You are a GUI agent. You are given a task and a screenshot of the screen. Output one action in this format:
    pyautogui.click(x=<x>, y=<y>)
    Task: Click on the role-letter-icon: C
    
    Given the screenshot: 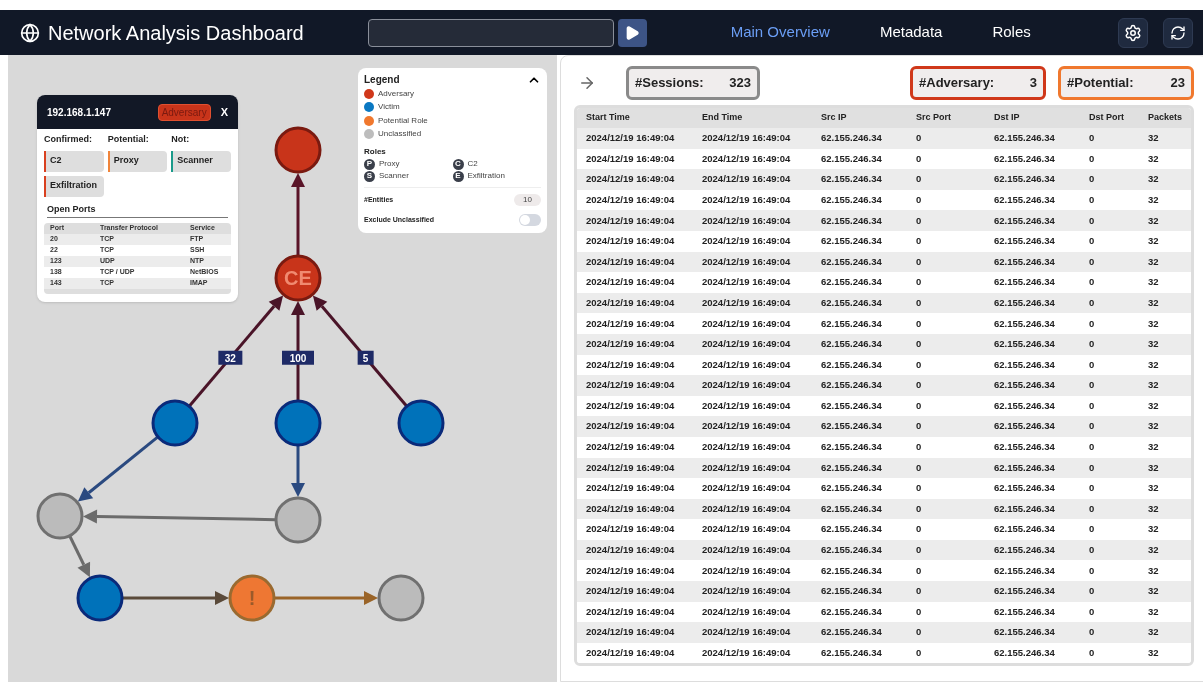 What is the action you would take?
    pyautogui.click(x=458, y=164)
    